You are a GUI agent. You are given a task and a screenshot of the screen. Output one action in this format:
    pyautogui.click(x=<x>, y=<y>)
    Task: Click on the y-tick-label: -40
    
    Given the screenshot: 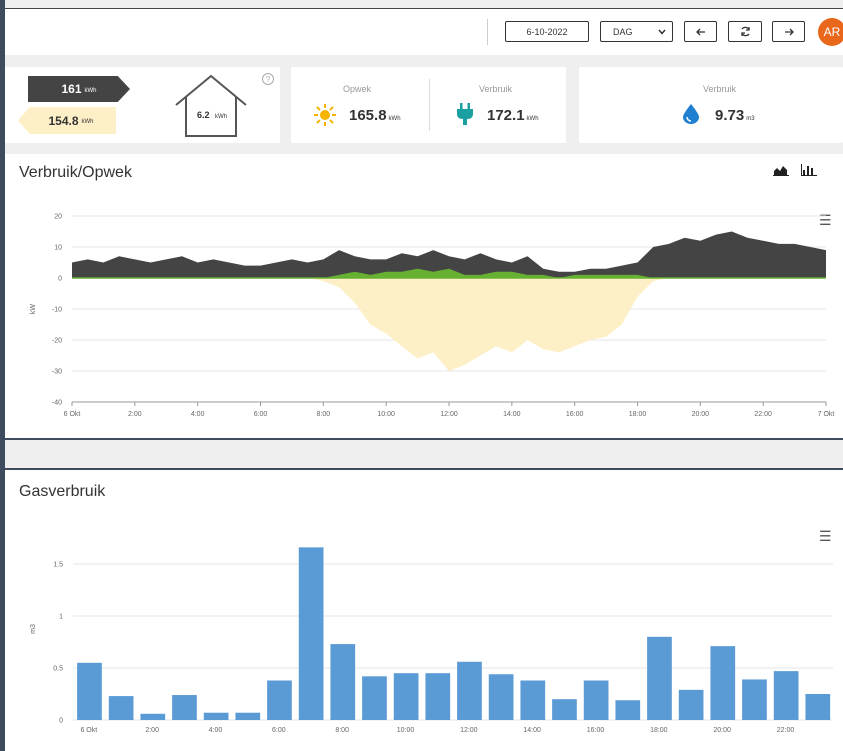 What is the action you would take?
    pyautogui.click(x=57, y=403)
    